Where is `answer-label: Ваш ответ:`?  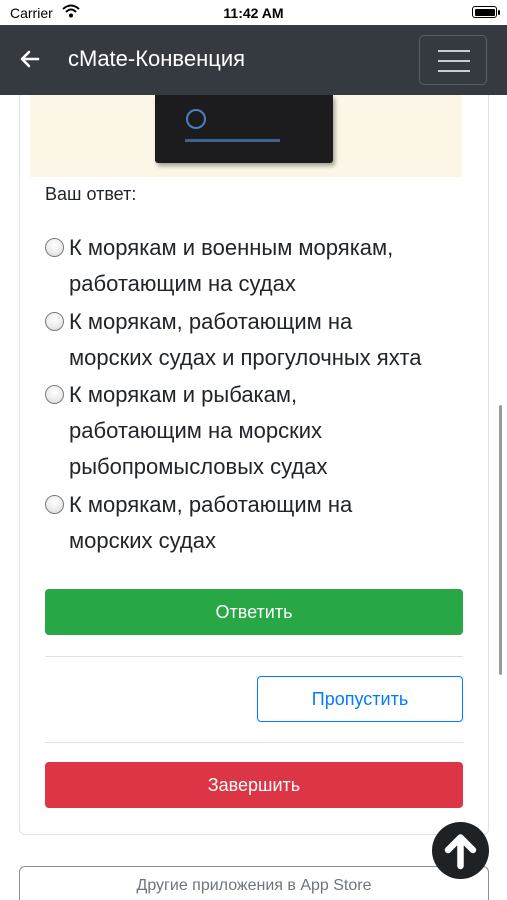 answer-label: Ваш ответ: is located at coordinates (91, 194).